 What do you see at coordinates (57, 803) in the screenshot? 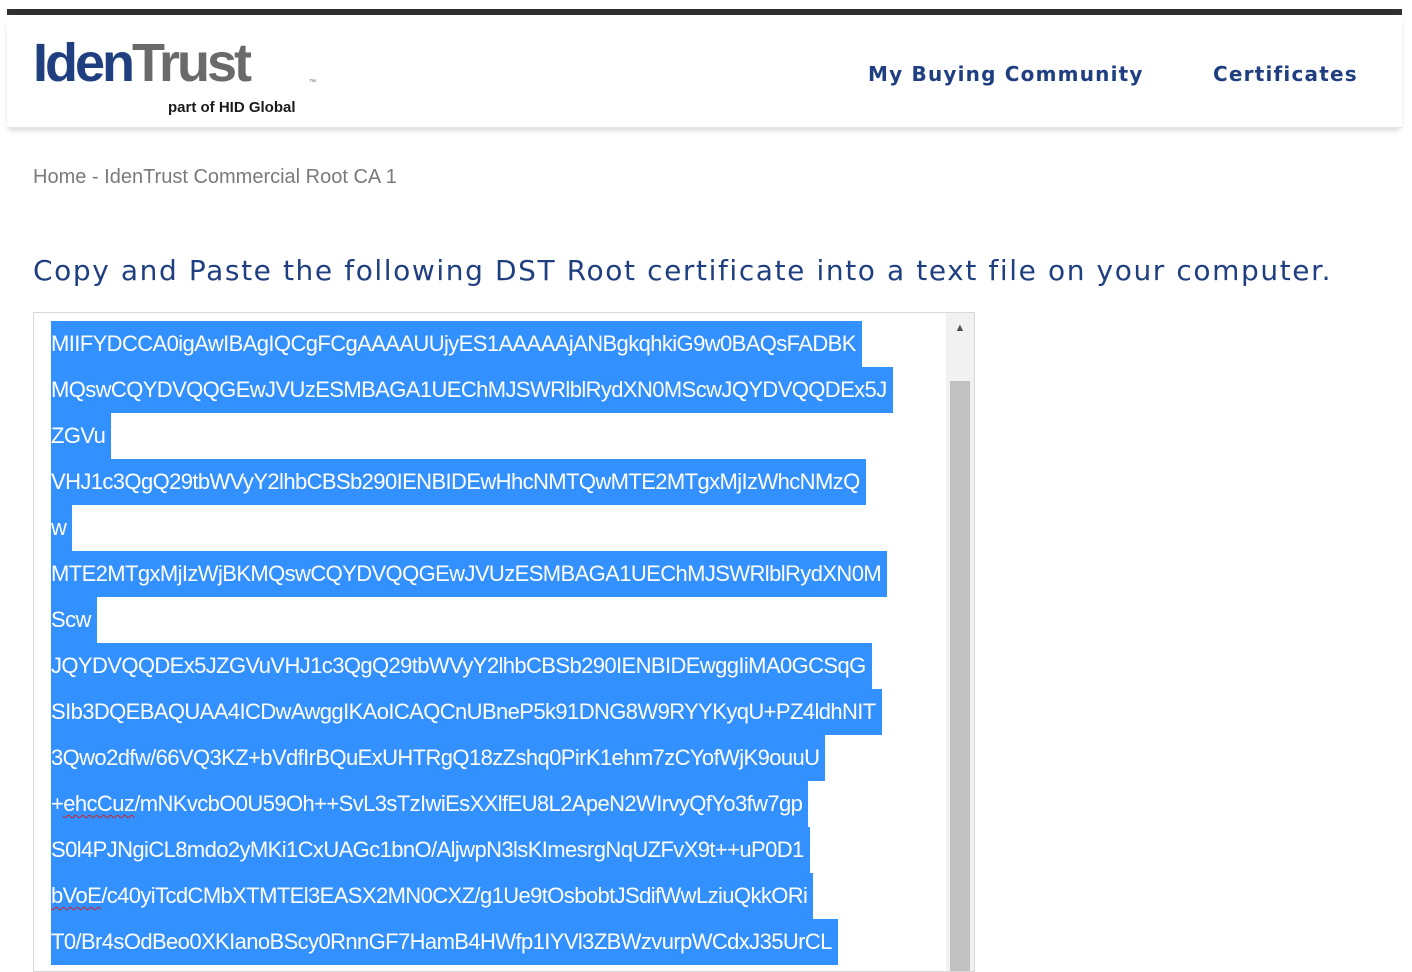
I see `text-prefix: +` at bounding box center [57, 803].